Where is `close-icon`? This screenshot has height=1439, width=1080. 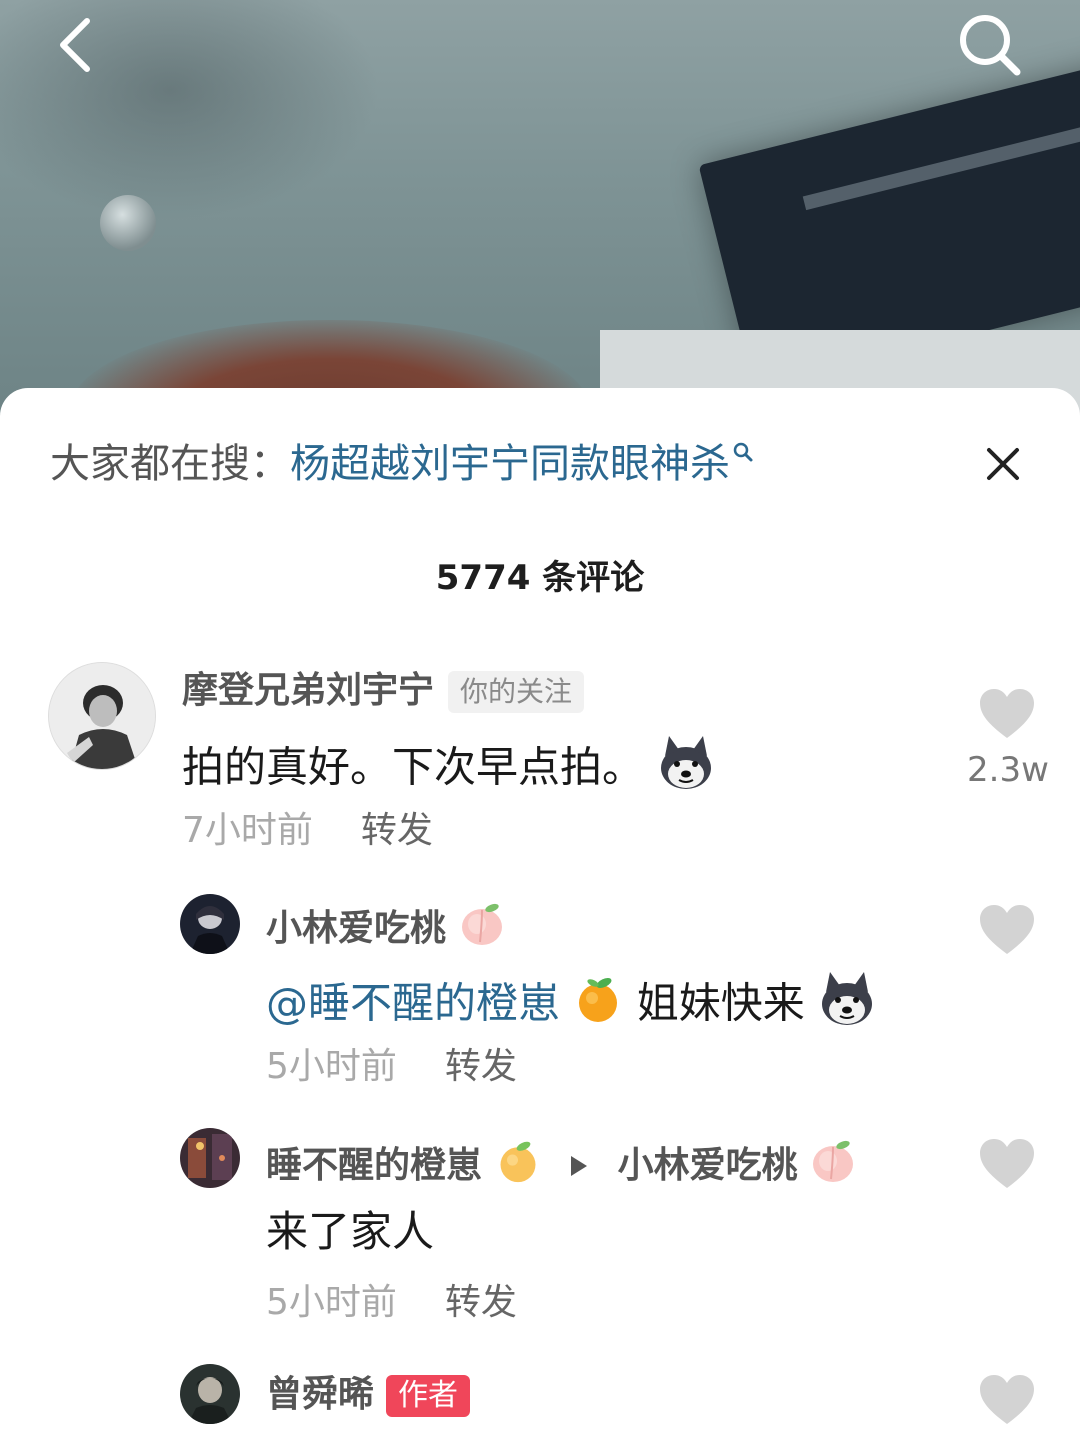 close-icon is located at coordinates (1003, 464).